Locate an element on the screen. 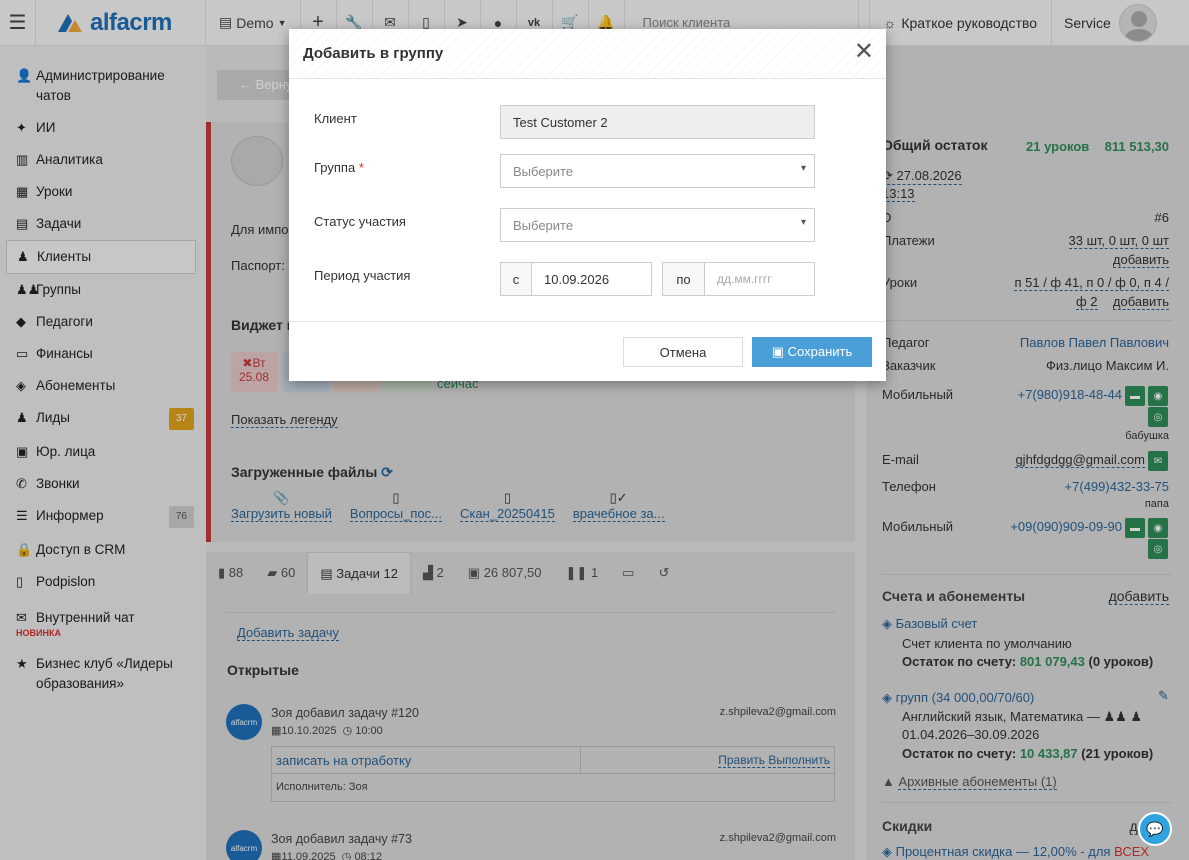 This screenshot has width=1189, height=860. close-icon: ✕ is located at coordinates (864, 52).